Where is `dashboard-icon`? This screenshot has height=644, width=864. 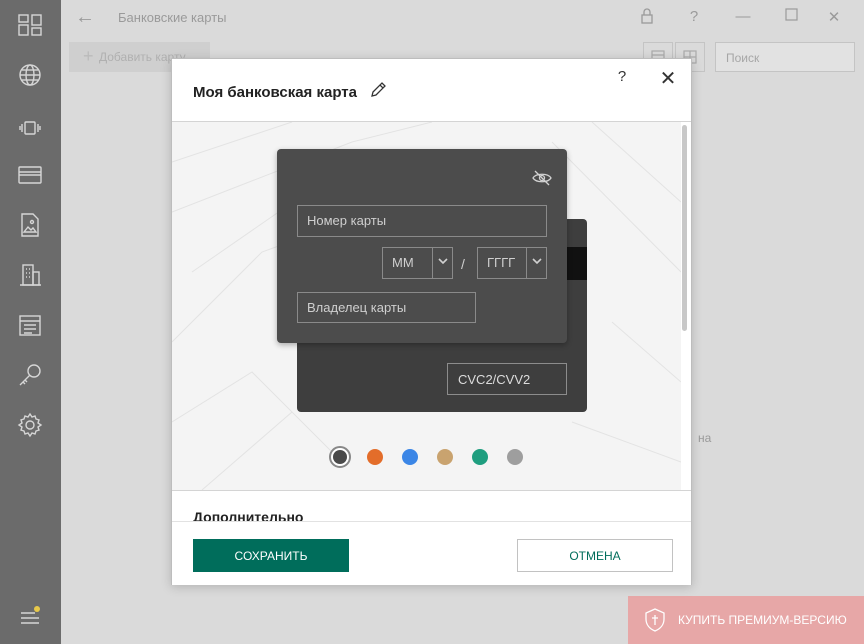
dashboard-icon is located at coordinates (30, 25).